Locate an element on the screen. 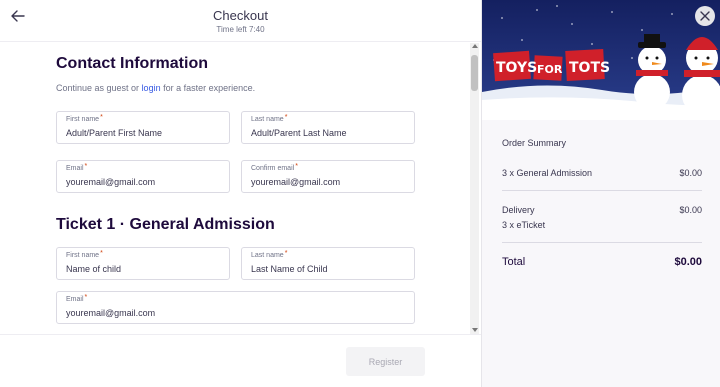 Image resolution: width=720 pixels, height=387 pixels. summary-row-label: Delivery is located at coordinates (518, 210).